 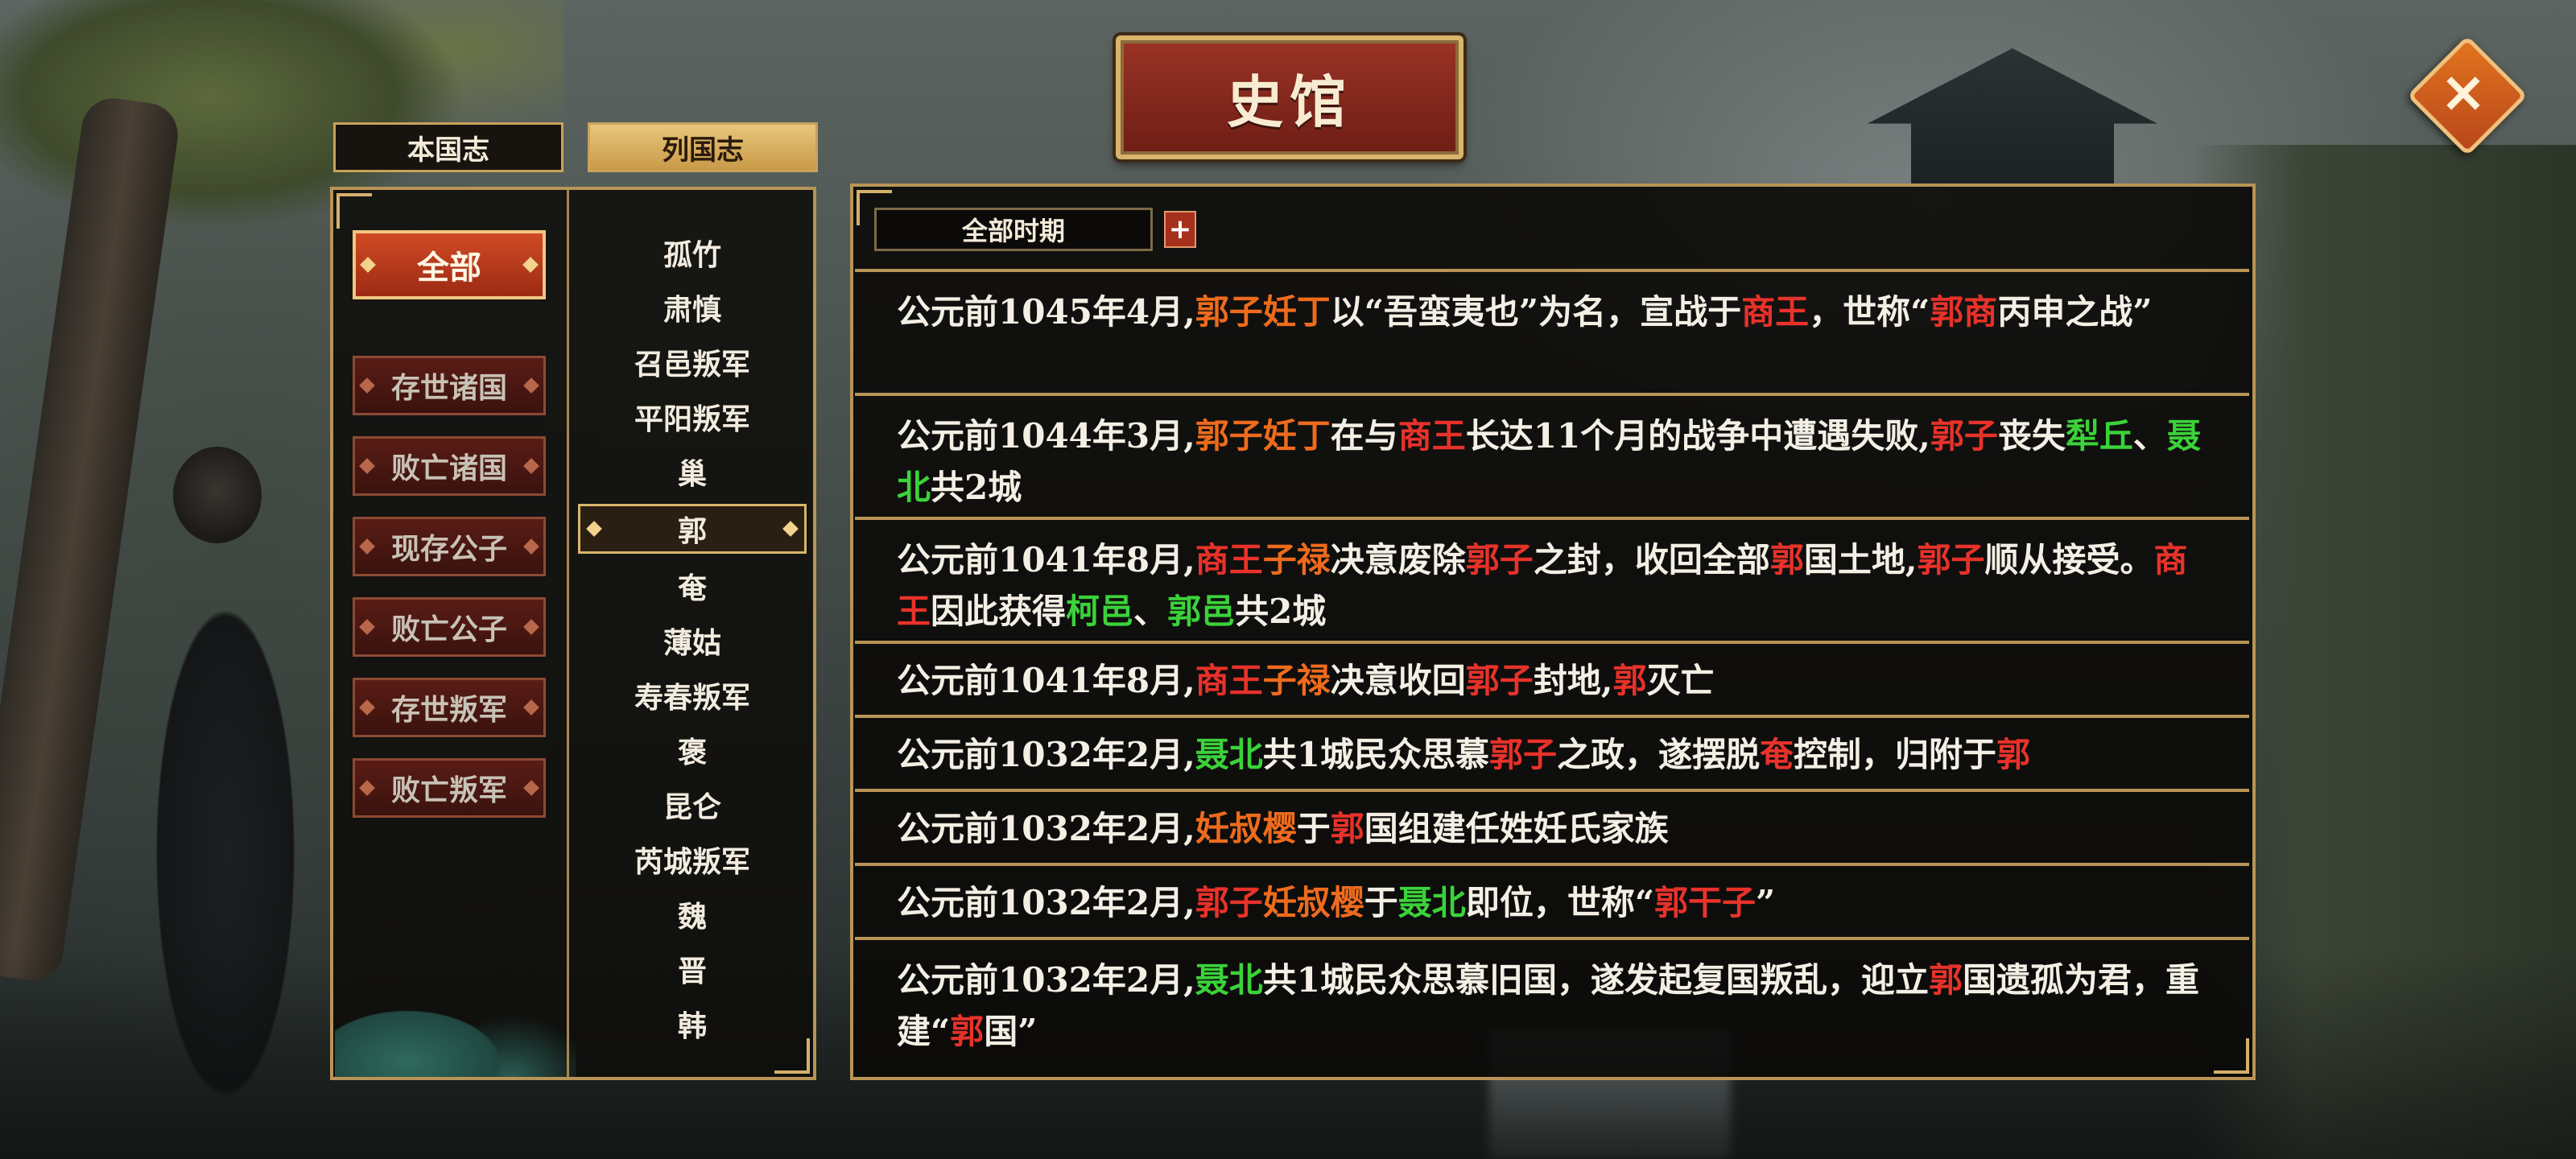 What do you see at coordinates (1681, 680) in the screenshot?
I see `record-text: 灭亡` at bounding box center [1681, 680].